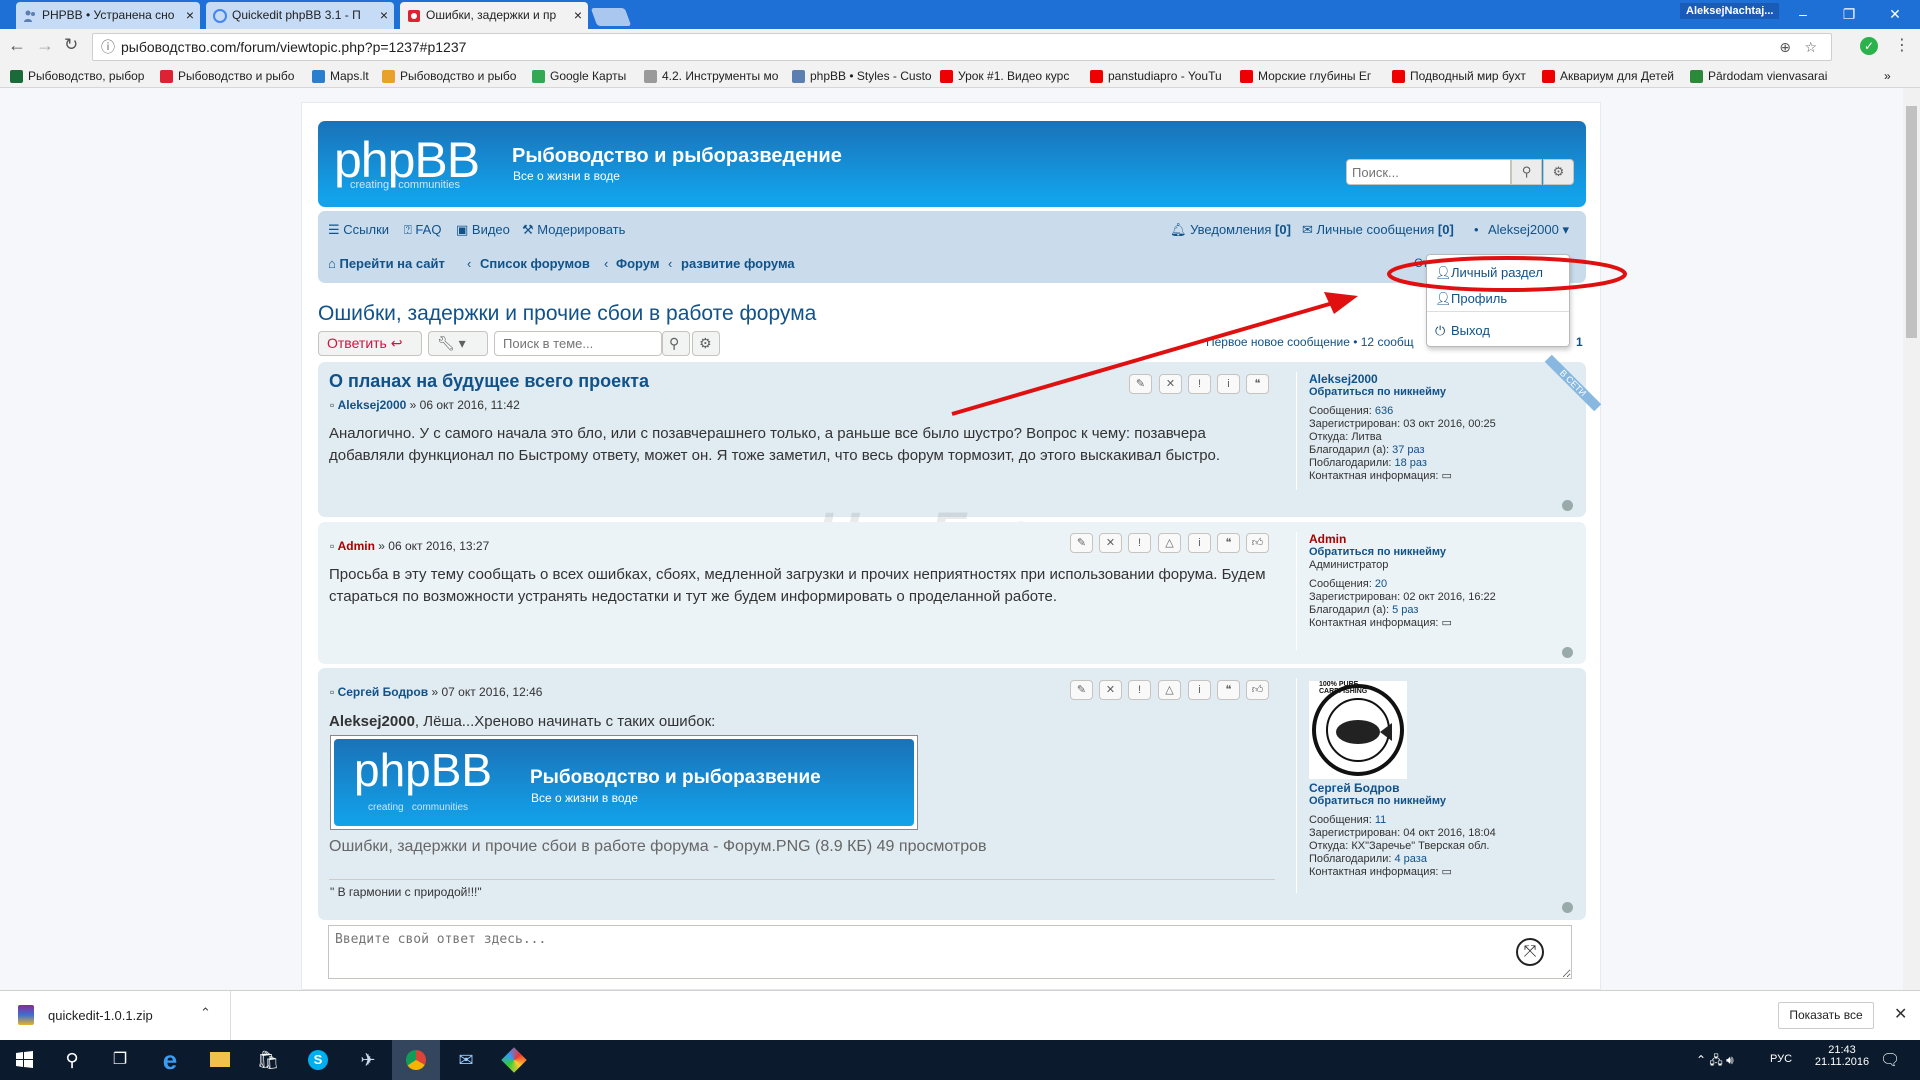 Image resolution: width=1920 pixels, height=1080 pixels. What do you see at coordinates (1895, 14) in the screenshot?
I see `close-window-icon: ✕` at bounding box center [1895, 14].